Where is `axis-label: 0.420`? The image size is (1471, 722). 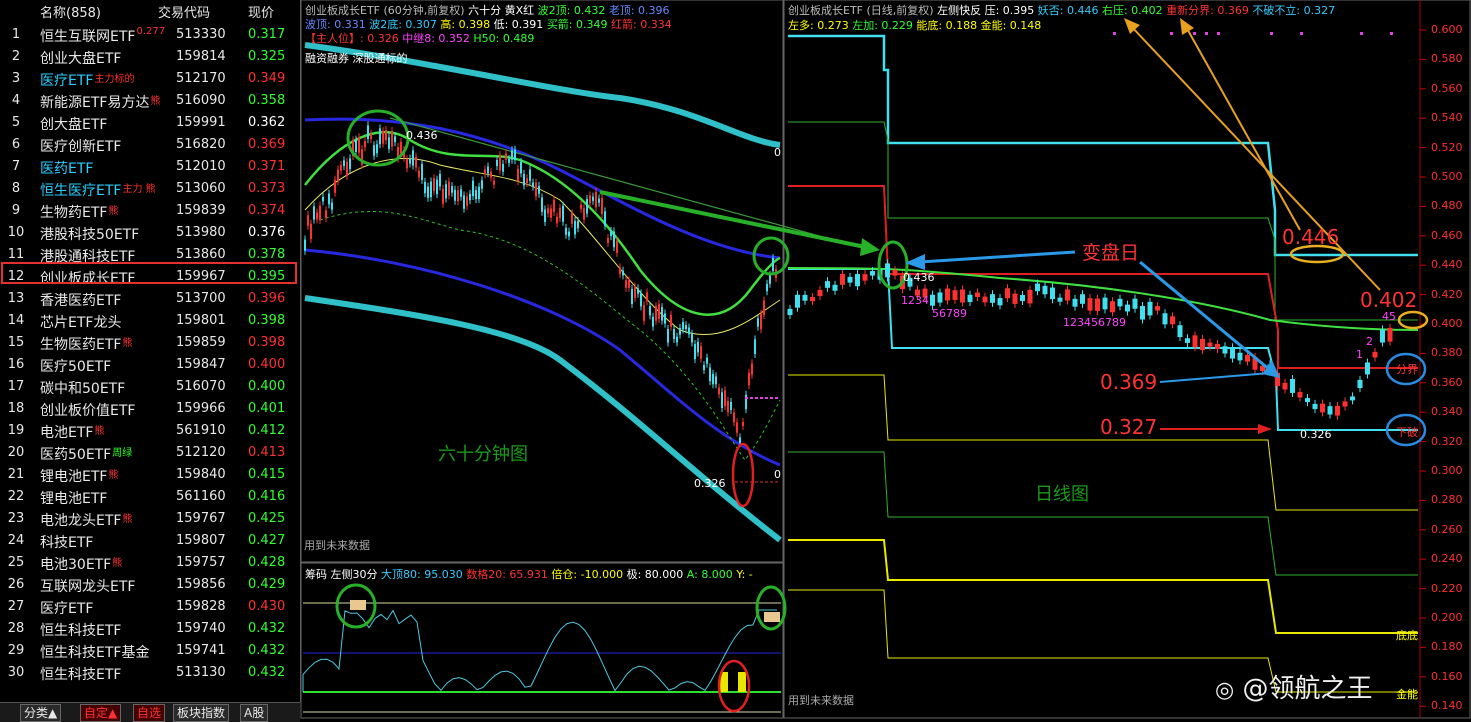 axis-label: 0.420 is located at coordinates (1447, 294).